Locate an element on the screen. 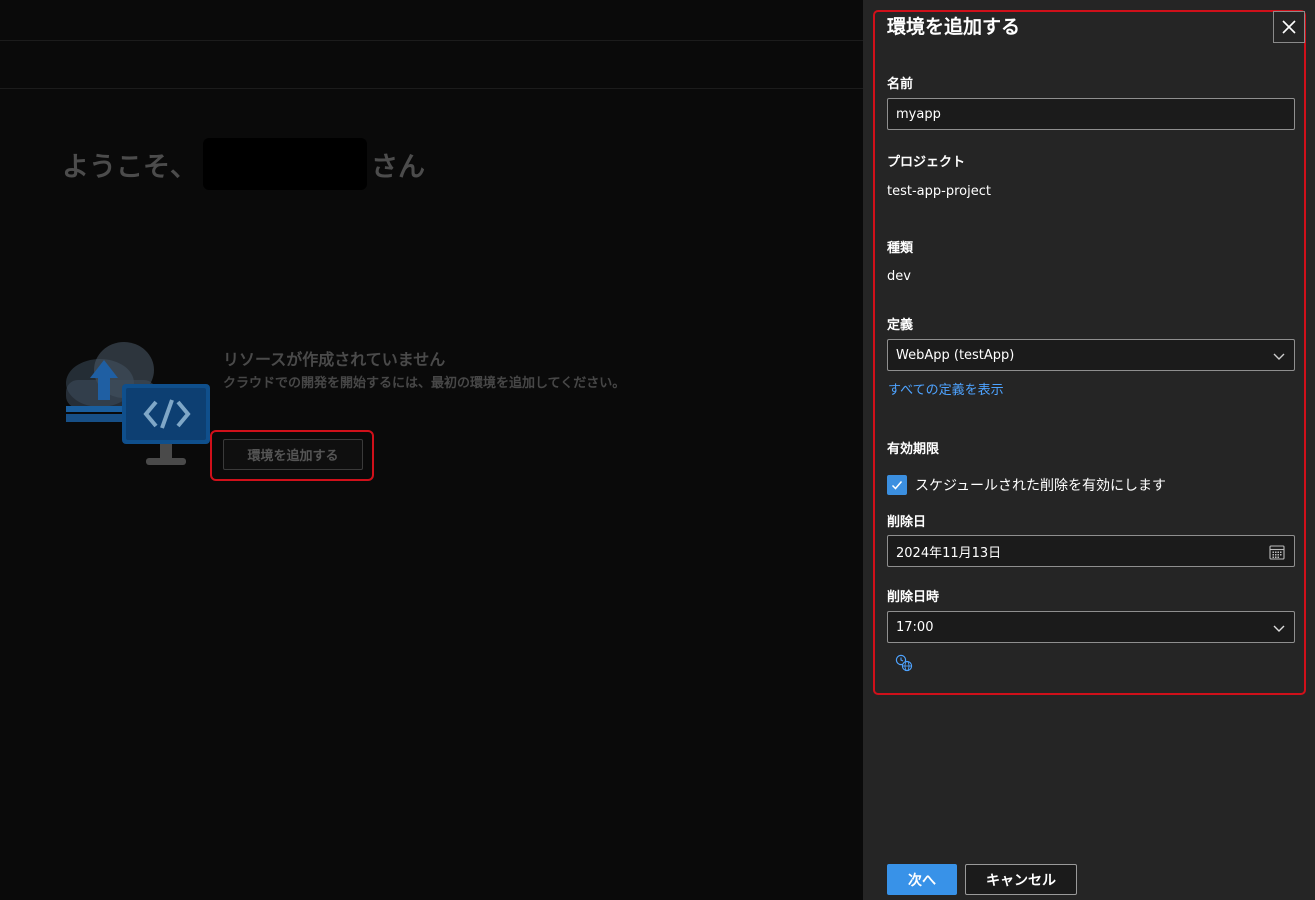 This screenshot has height=900, width=1315. next-button: 次へ is located at coordinates (922, 879).